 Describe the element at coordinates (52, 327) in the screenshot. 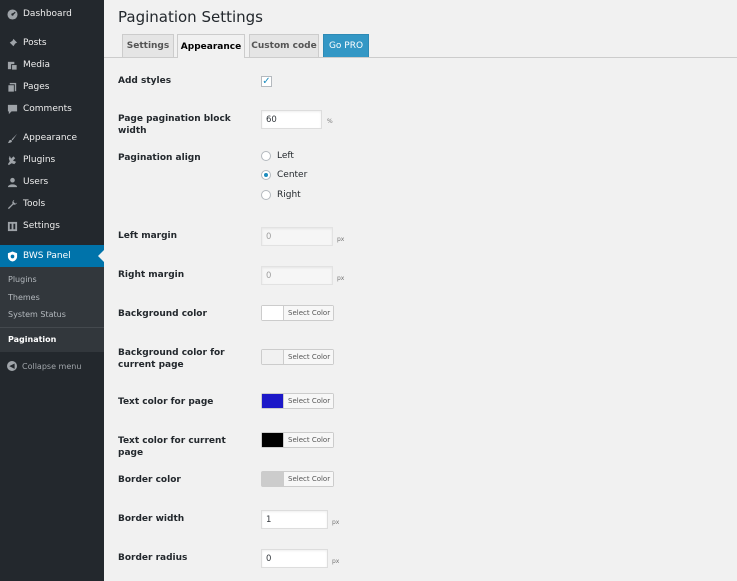

I see `submenu-divider` at that location.